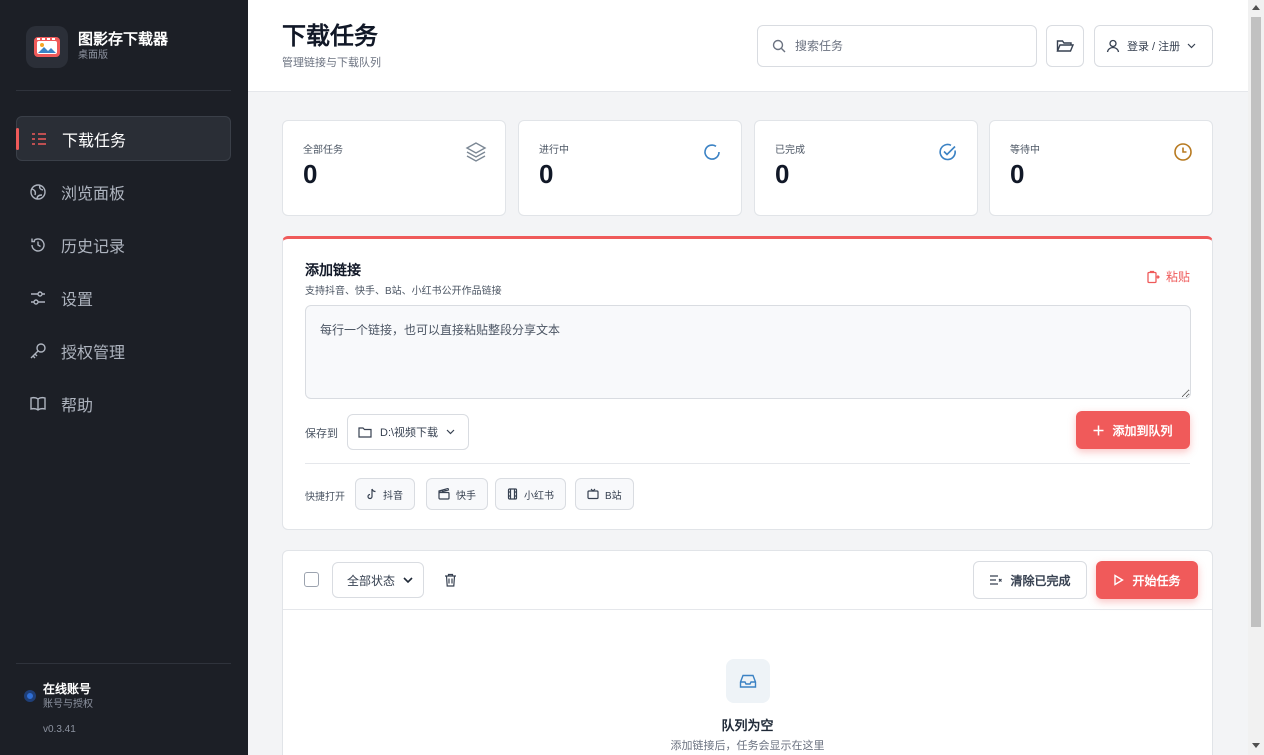 The height and width of the screenshot is (755, 1264). Describe the element at coordinates (321, 434) in the screenshot. I see `save-to-label: 保存到` at that location.